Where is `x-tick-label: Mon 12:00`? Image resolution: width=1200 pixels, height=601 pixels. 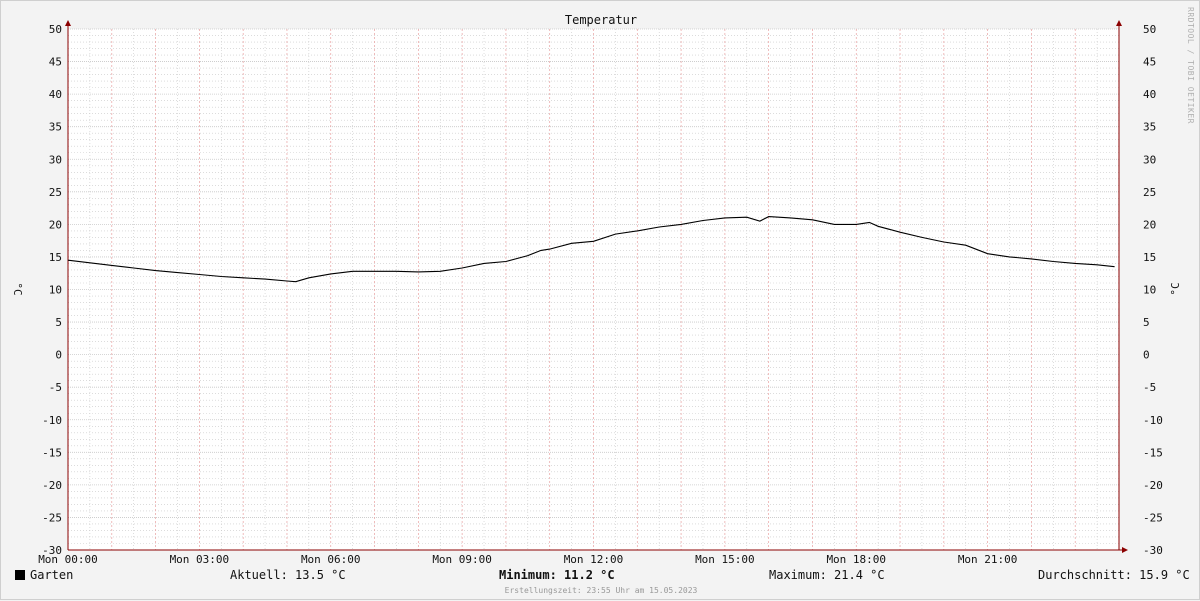 x-tick-label: Mon 12:00 is located at coordinates (594, 559).